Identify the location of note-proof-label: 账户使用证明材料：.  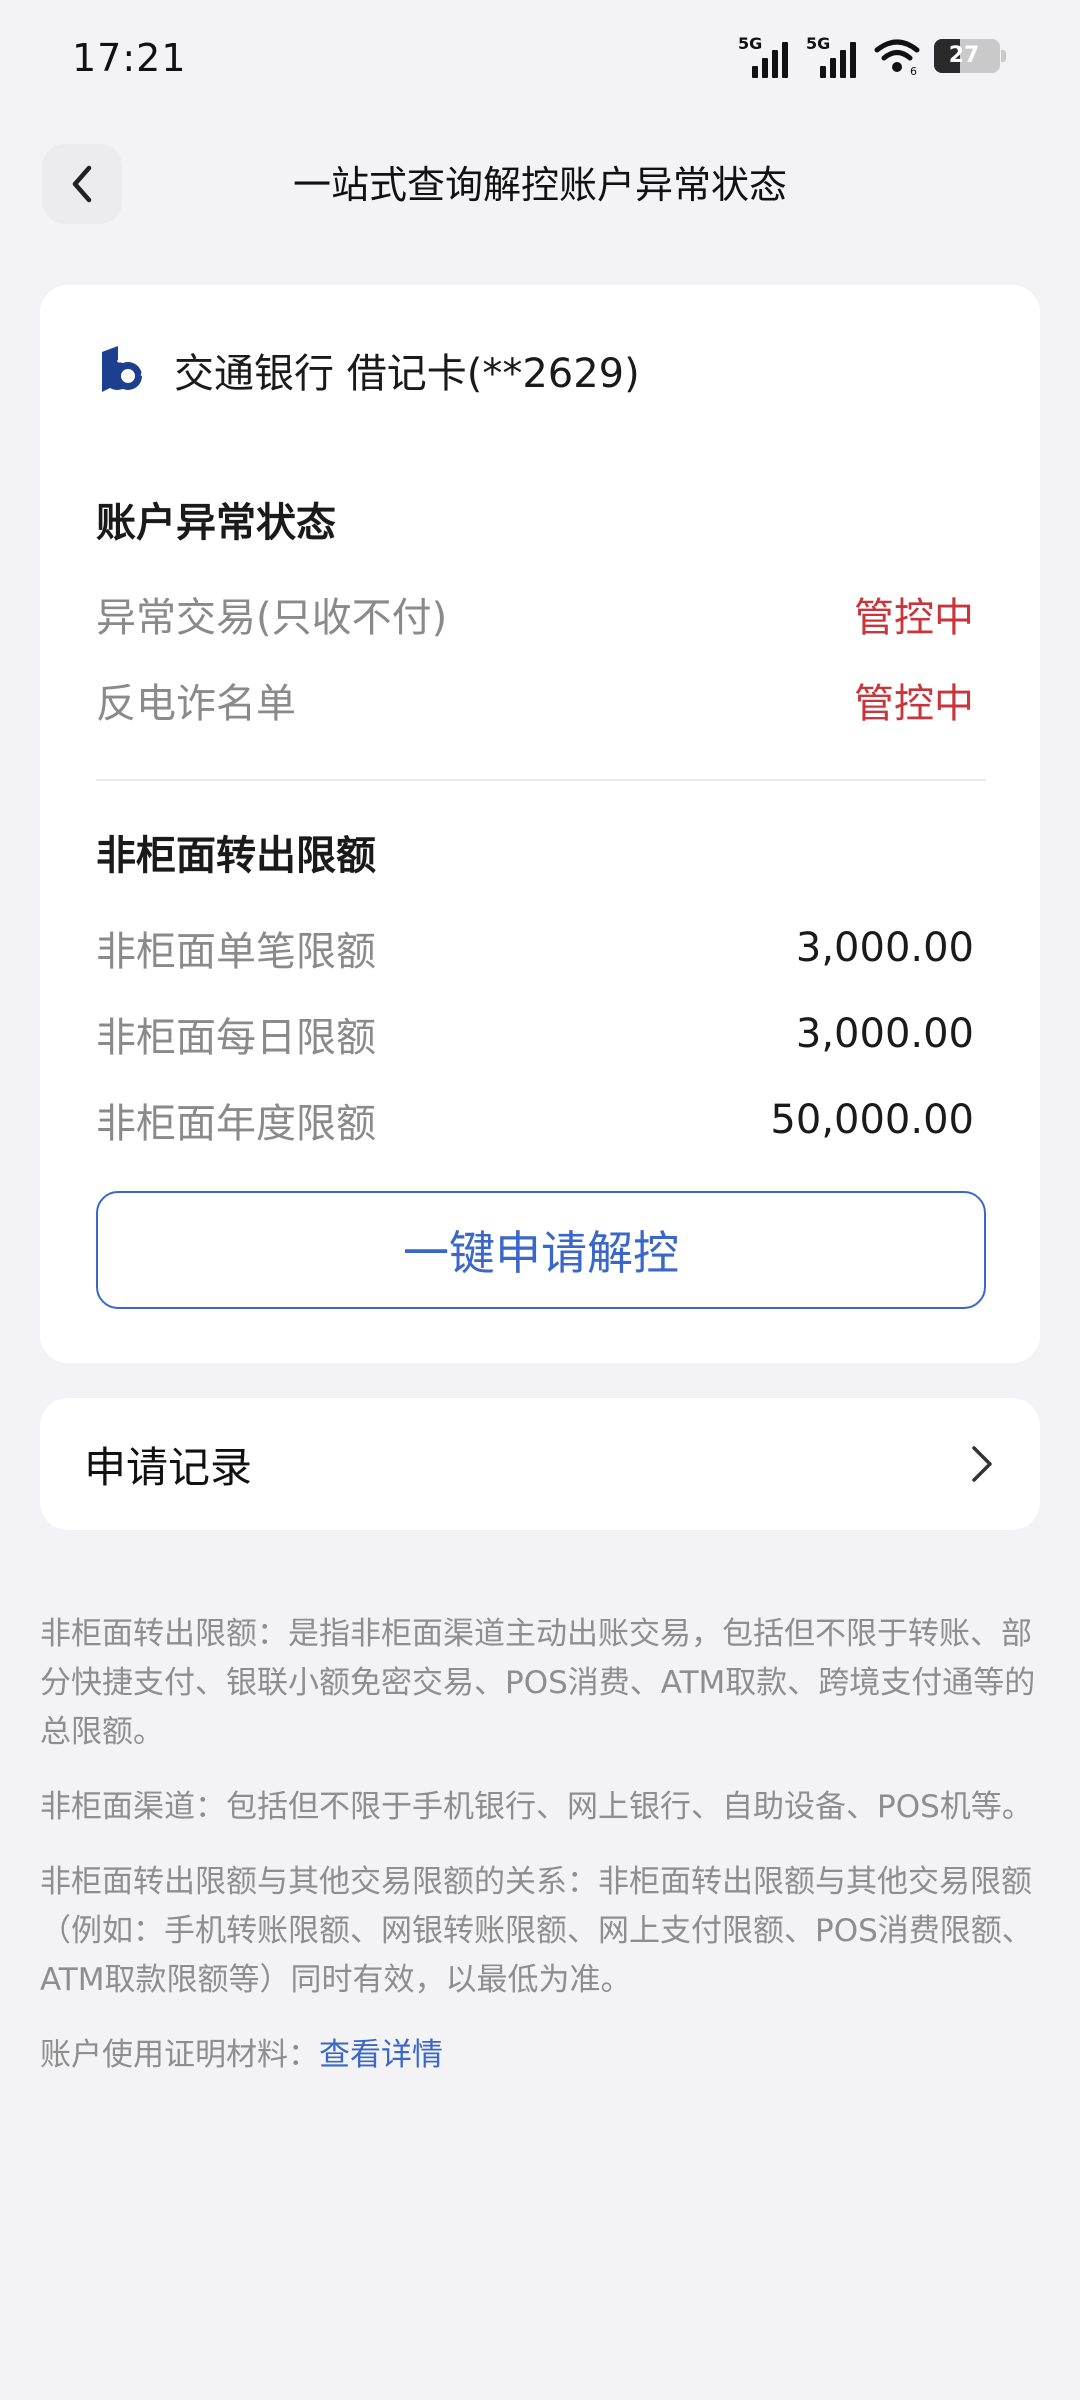
(179, 2055).